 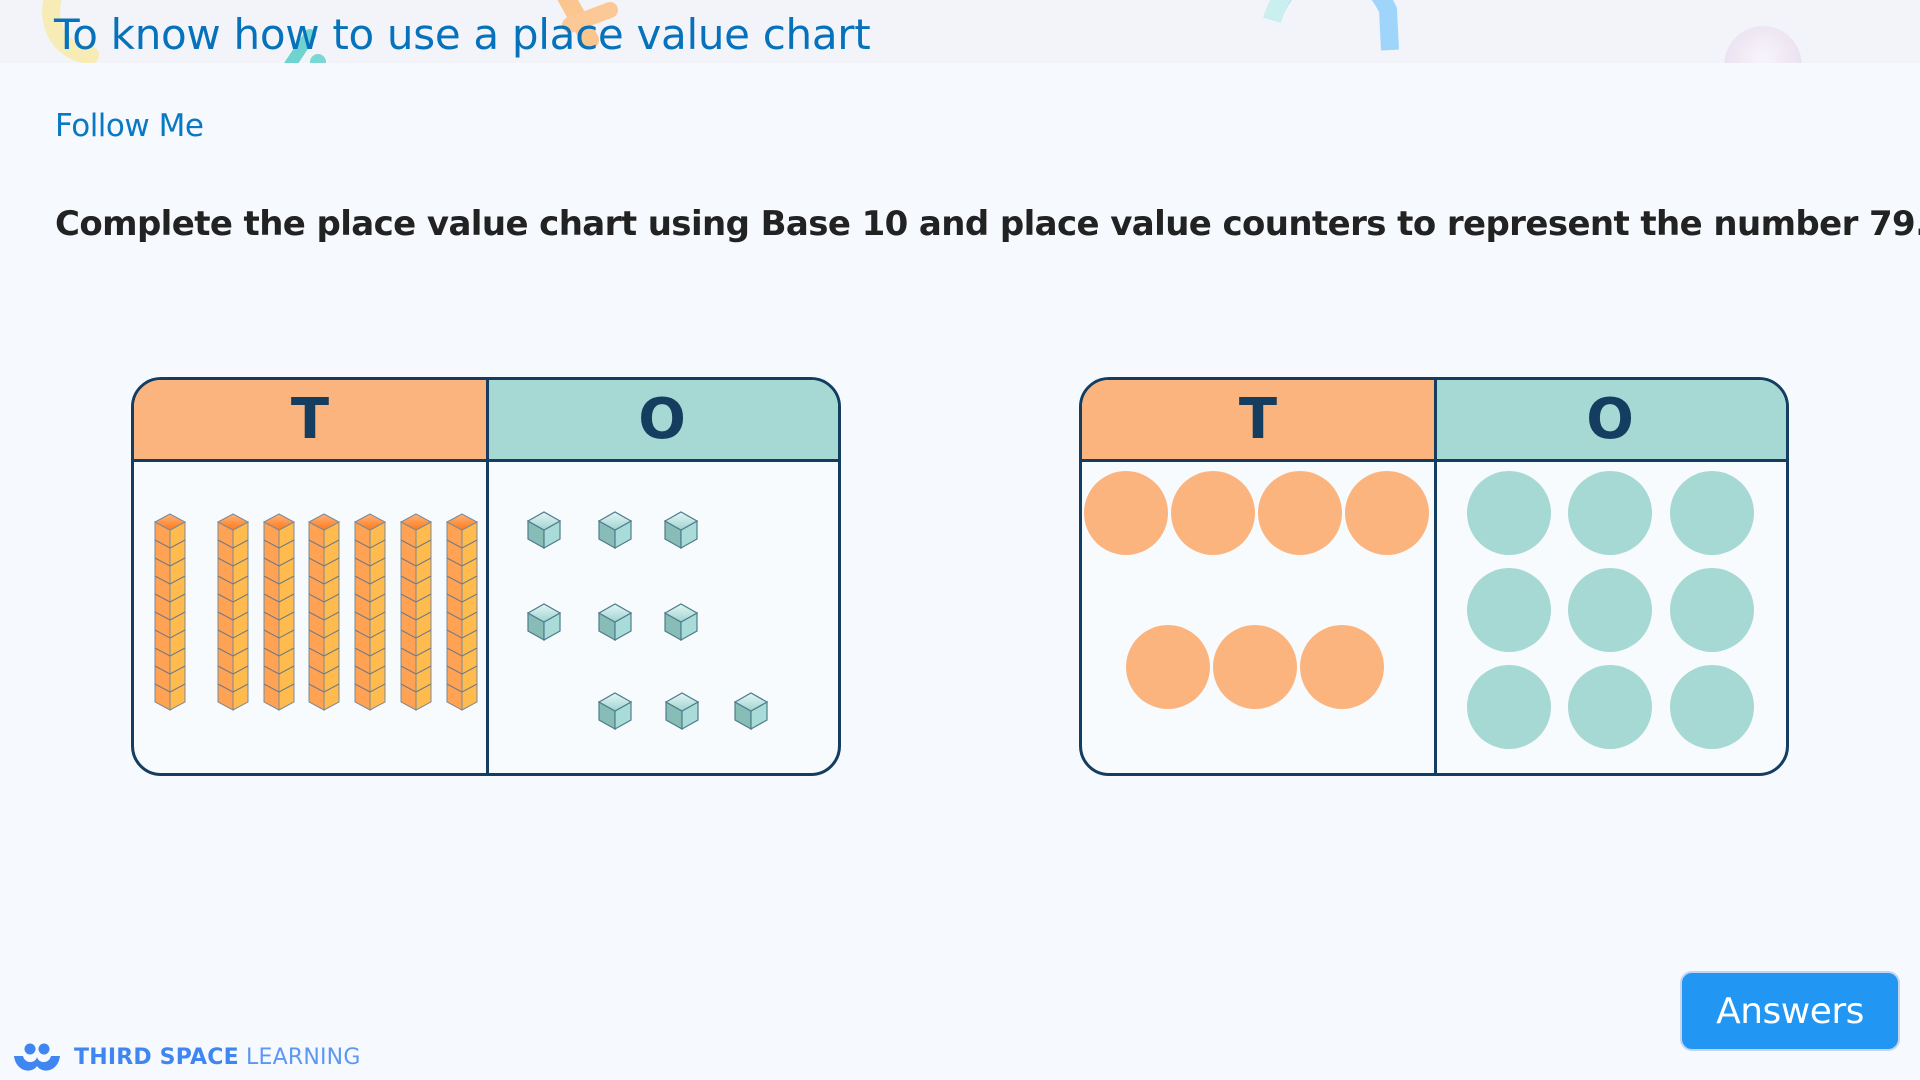 What do you see at coordinates (1763, 44) in the screenshot?
I see `decorative-ball` at bounding box center [1763, 44].